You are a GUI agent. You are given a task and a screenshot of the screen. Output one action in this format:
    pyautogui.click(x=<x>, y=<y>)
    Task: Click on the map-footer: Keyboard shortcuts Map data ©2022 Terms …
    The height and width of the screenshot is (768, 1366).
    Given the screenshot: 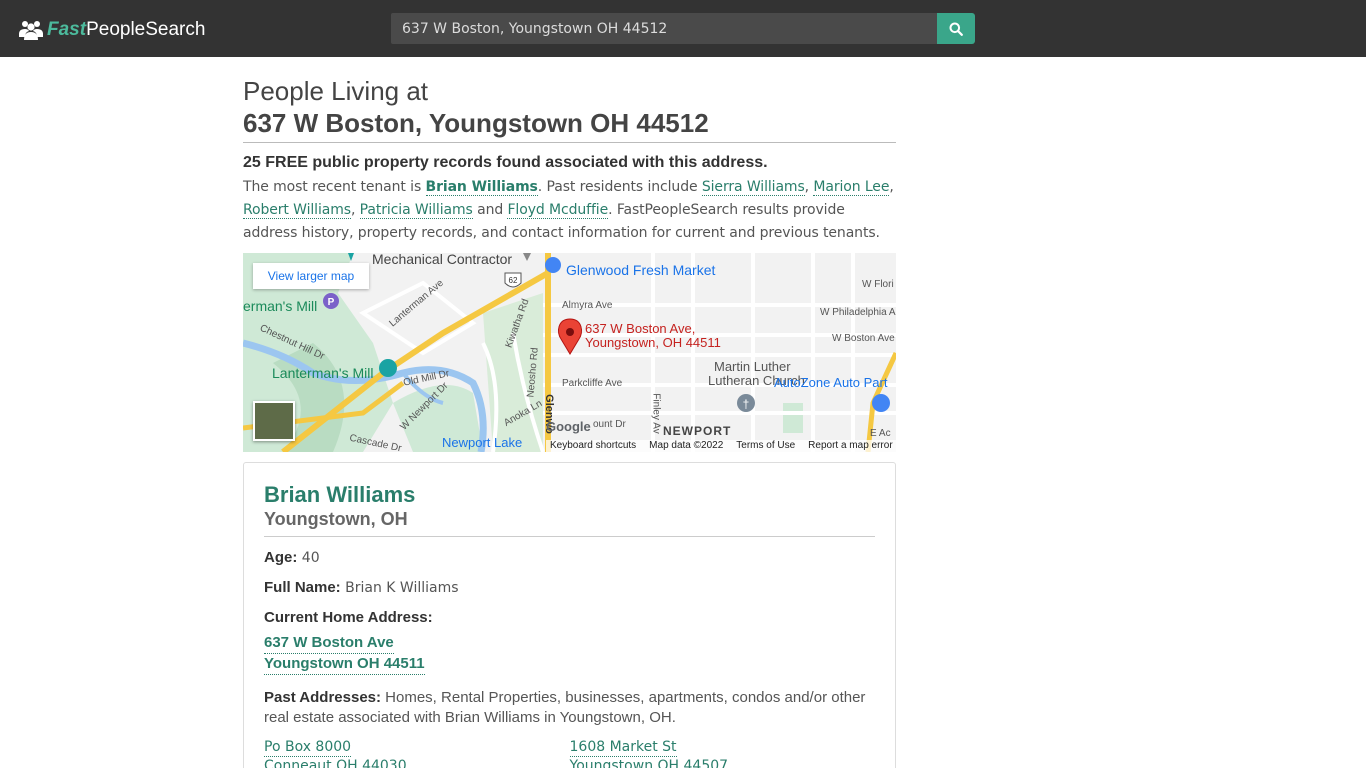 What is the action you would take?
    pyautogui.click(x=721, y=446)
    